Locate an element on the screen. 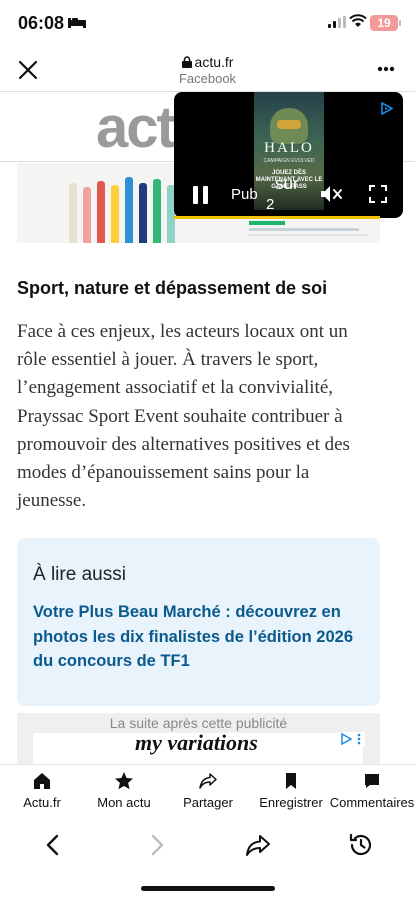 This screenshot has height=900, width=415. tab-label: Enregistrer is located at coordinates (291, 802).